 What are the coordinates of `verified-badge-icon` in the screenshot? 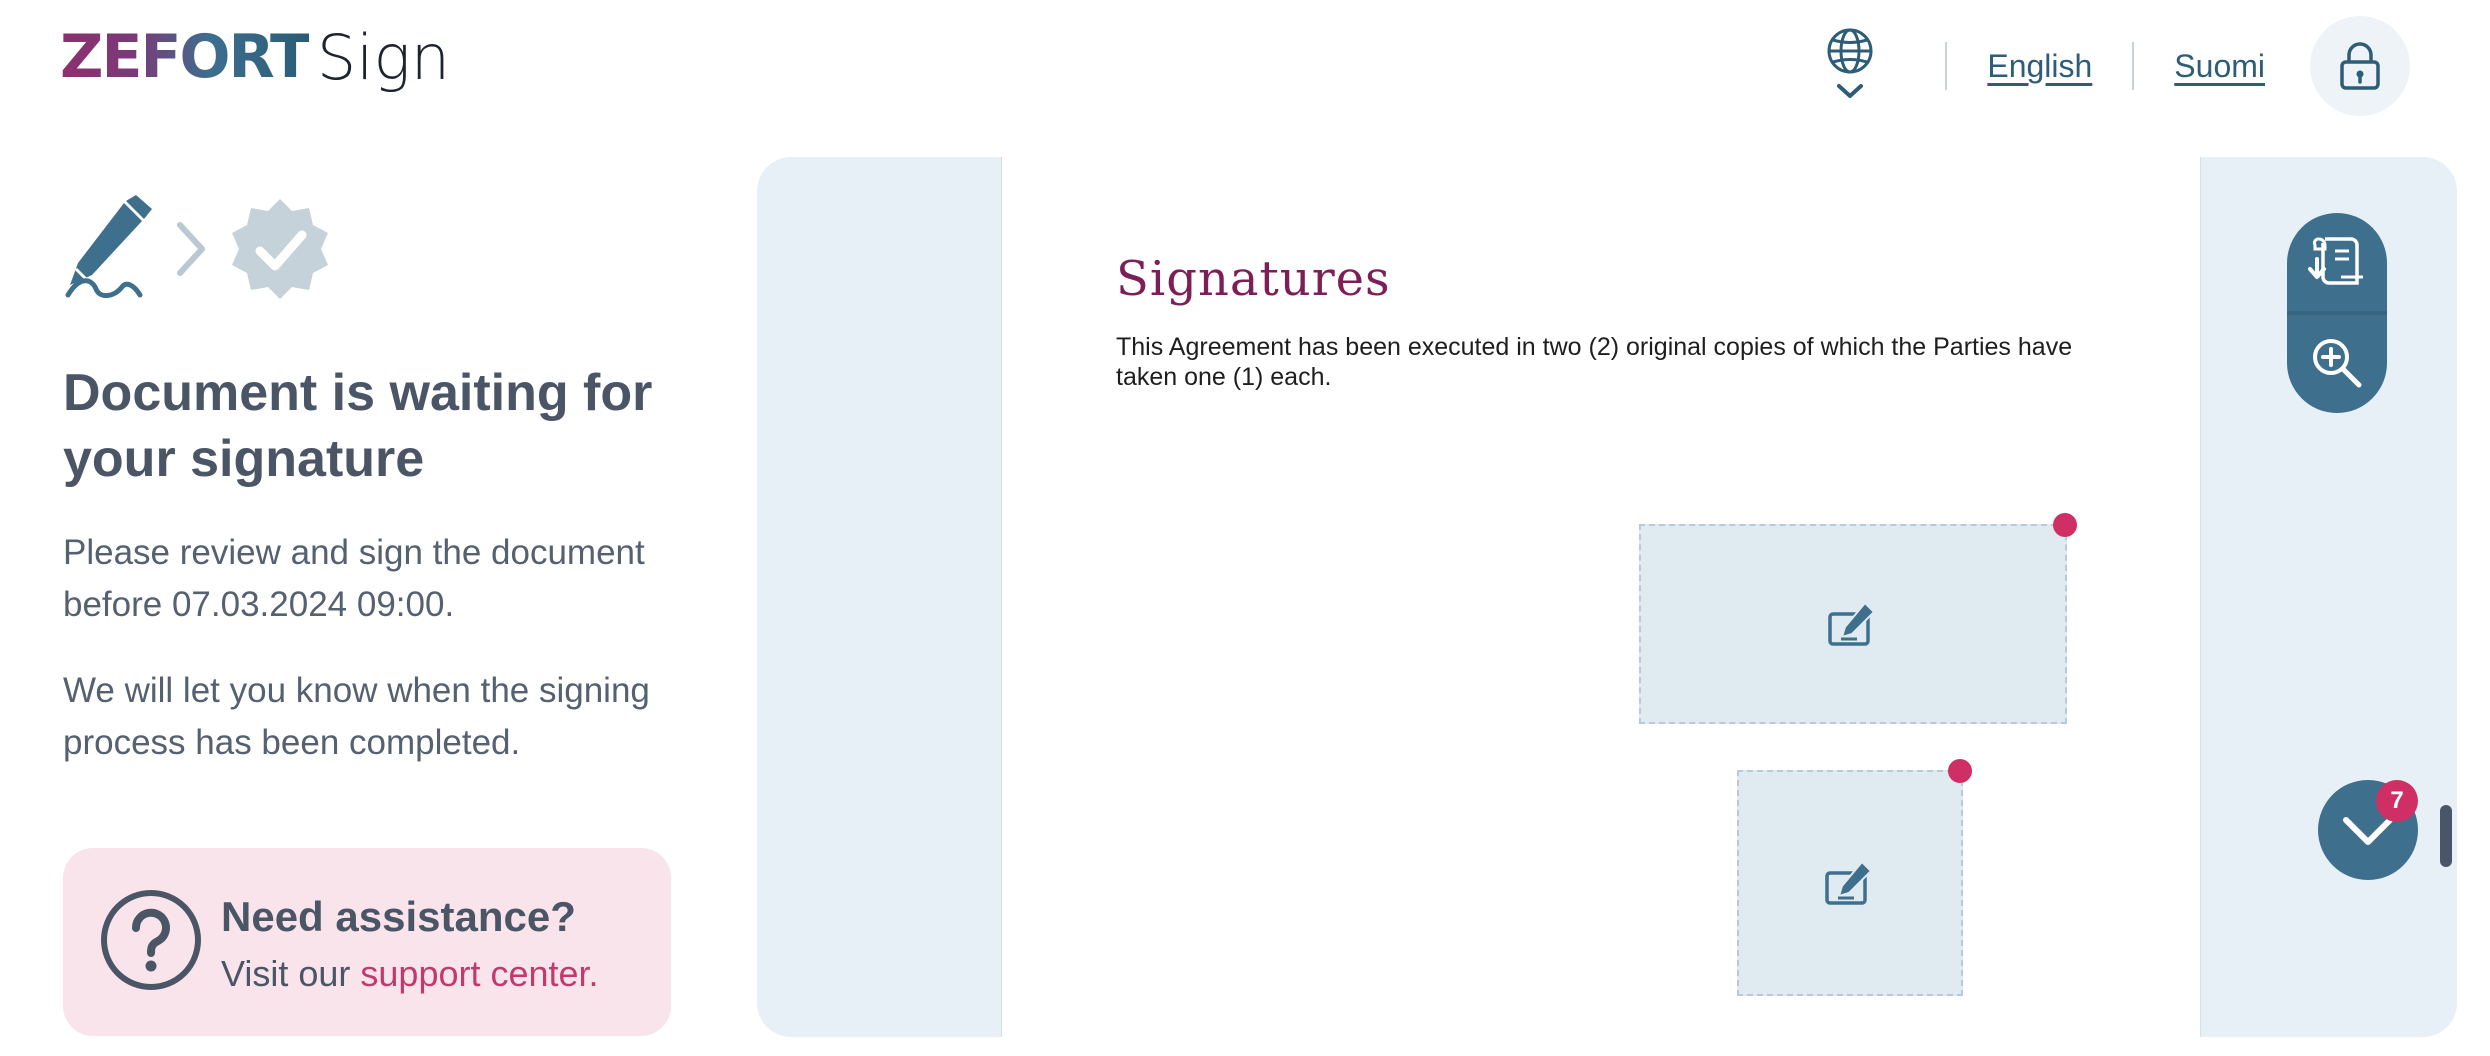 It's located at (280, 249).